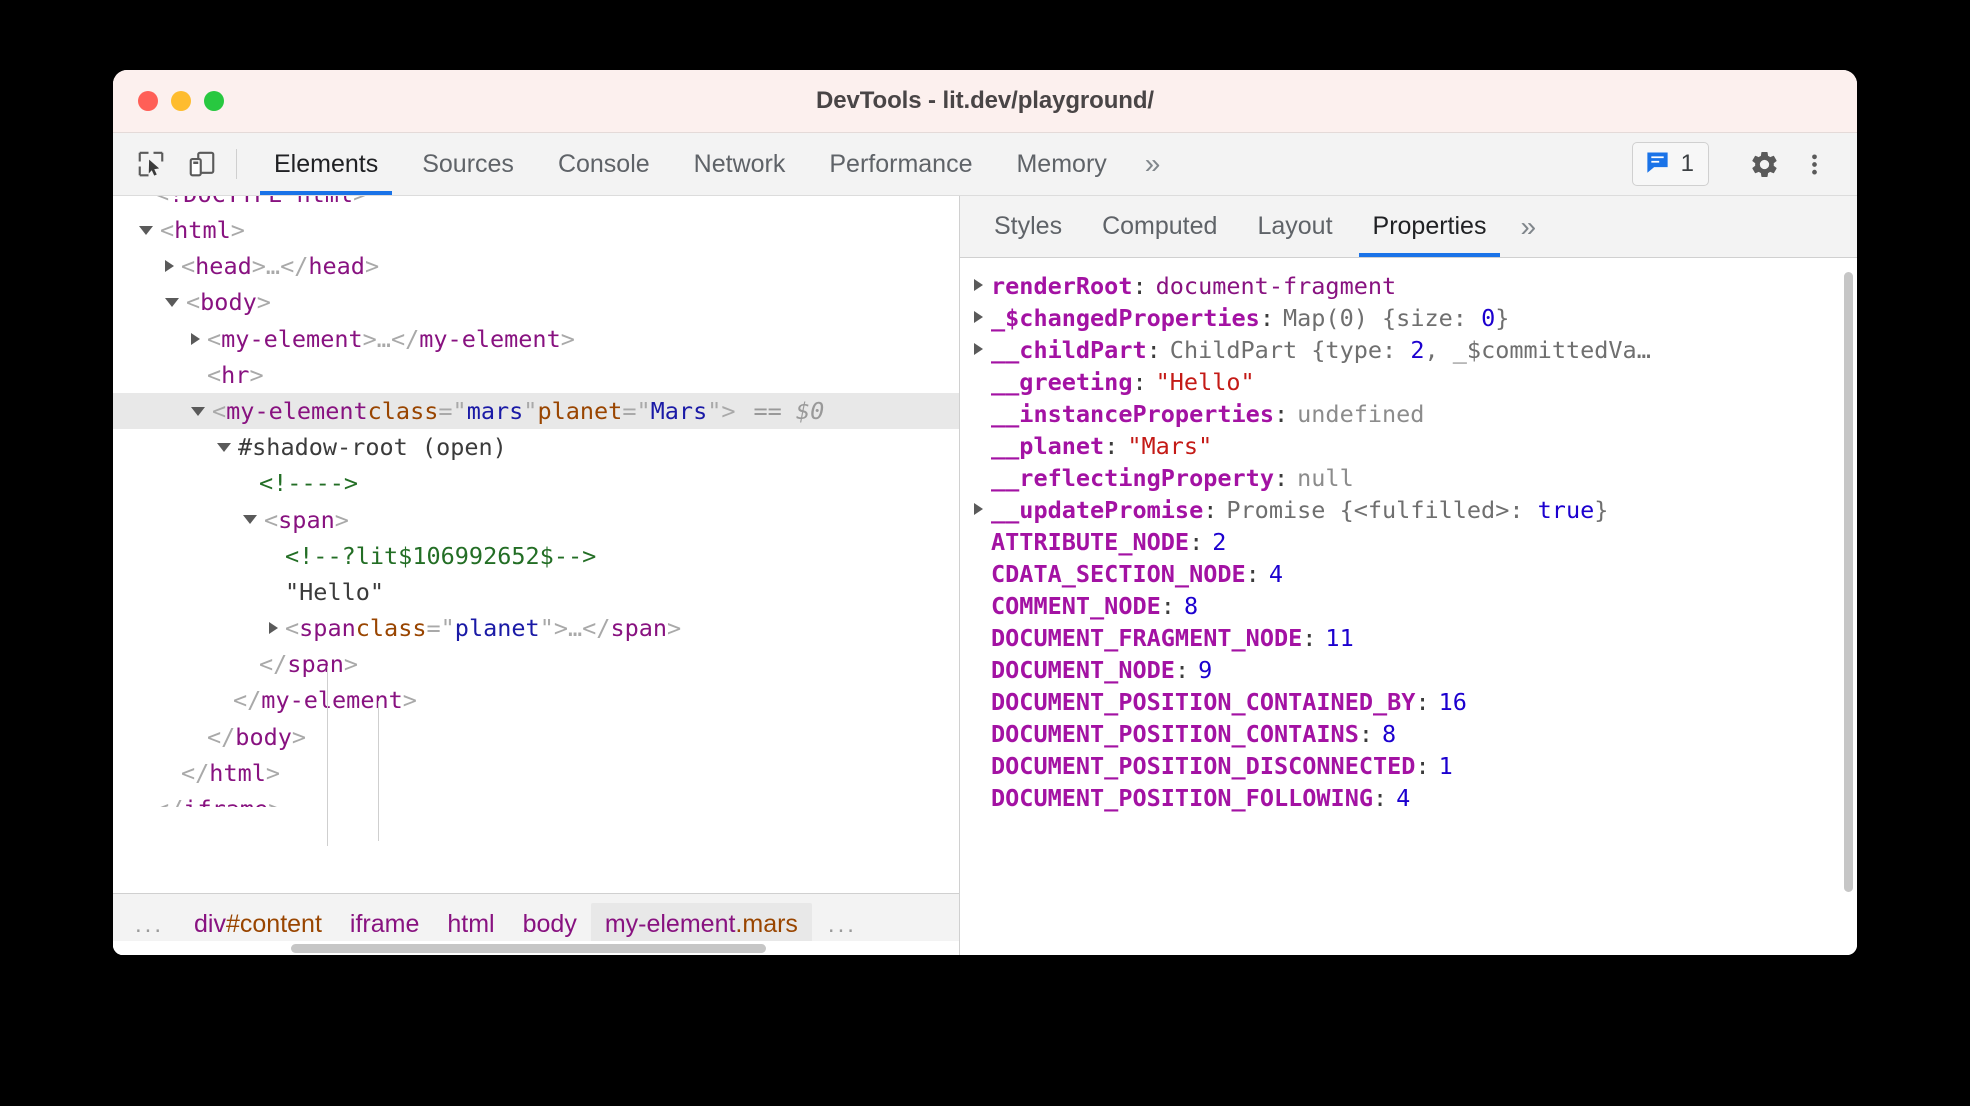 This screenshot has height=1106, width=1970. Describe the element at coordinates (1408, 382) in the screenshot. I see `property-row: __greeting: "Hello"` at that location.